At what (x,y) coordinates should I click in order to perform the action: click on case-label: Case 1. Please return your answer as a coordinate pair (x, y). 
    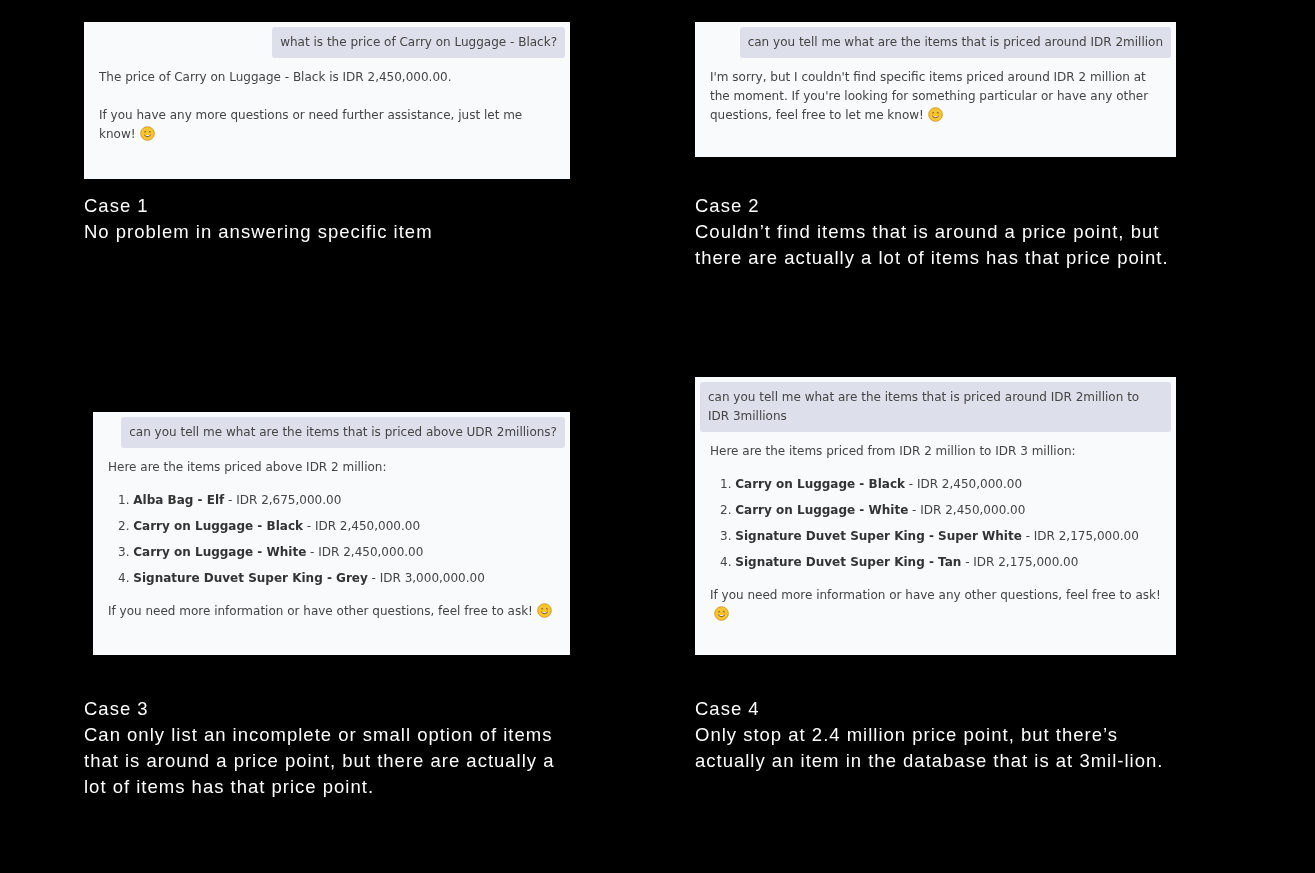
    Looking at the image, I should click on (117, 206).